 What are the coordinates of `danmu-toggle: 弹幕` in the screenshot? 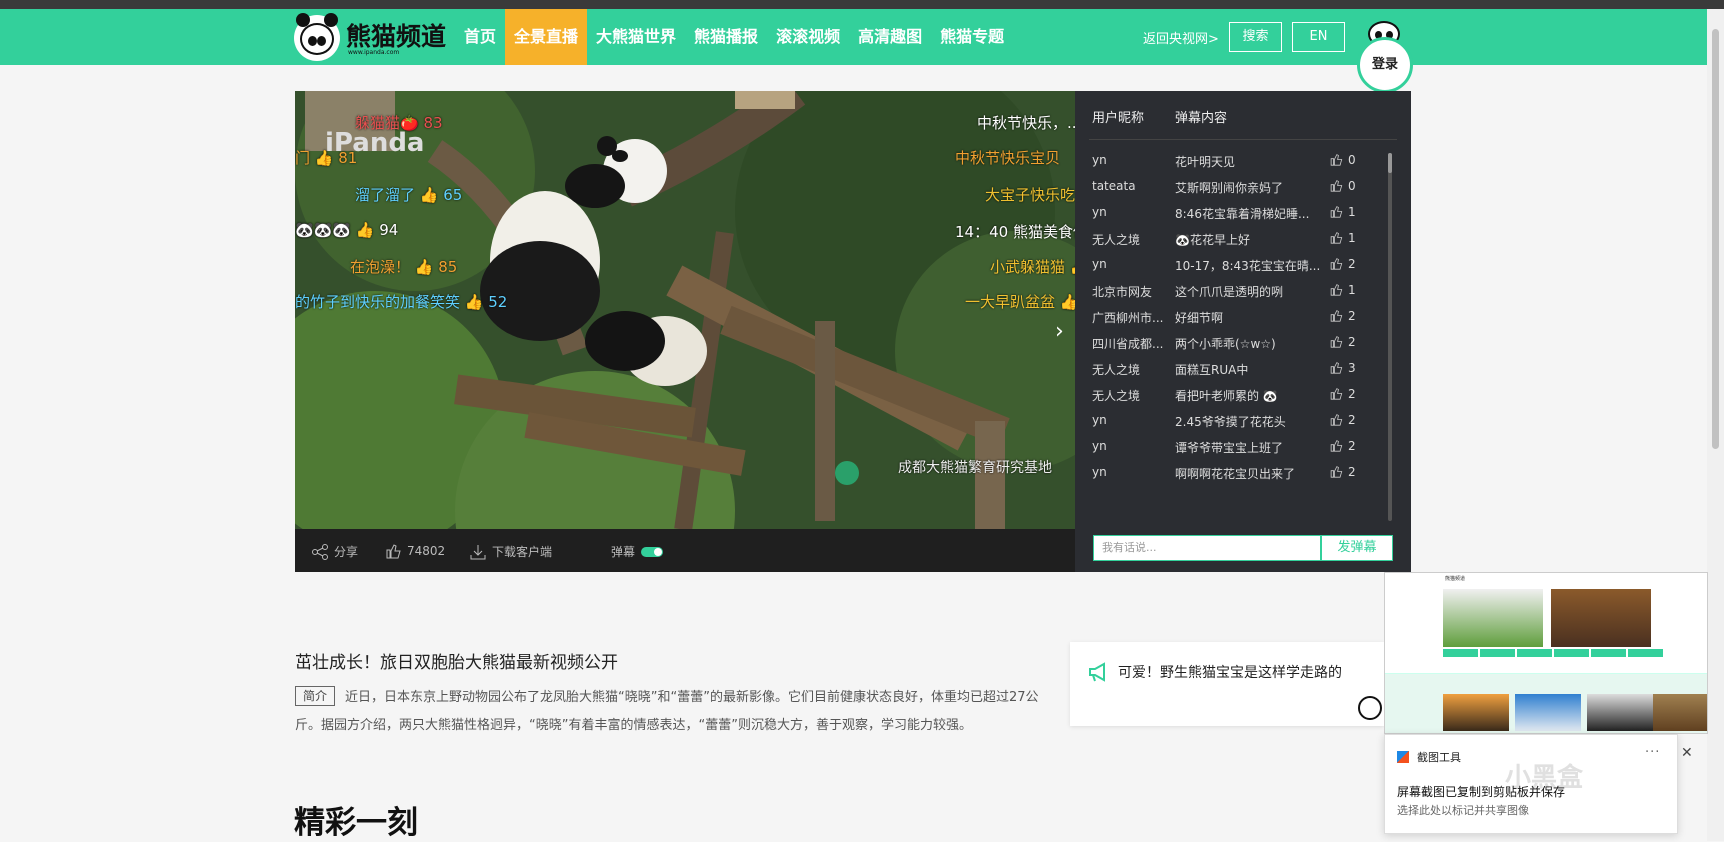 It's located at (637, 551).